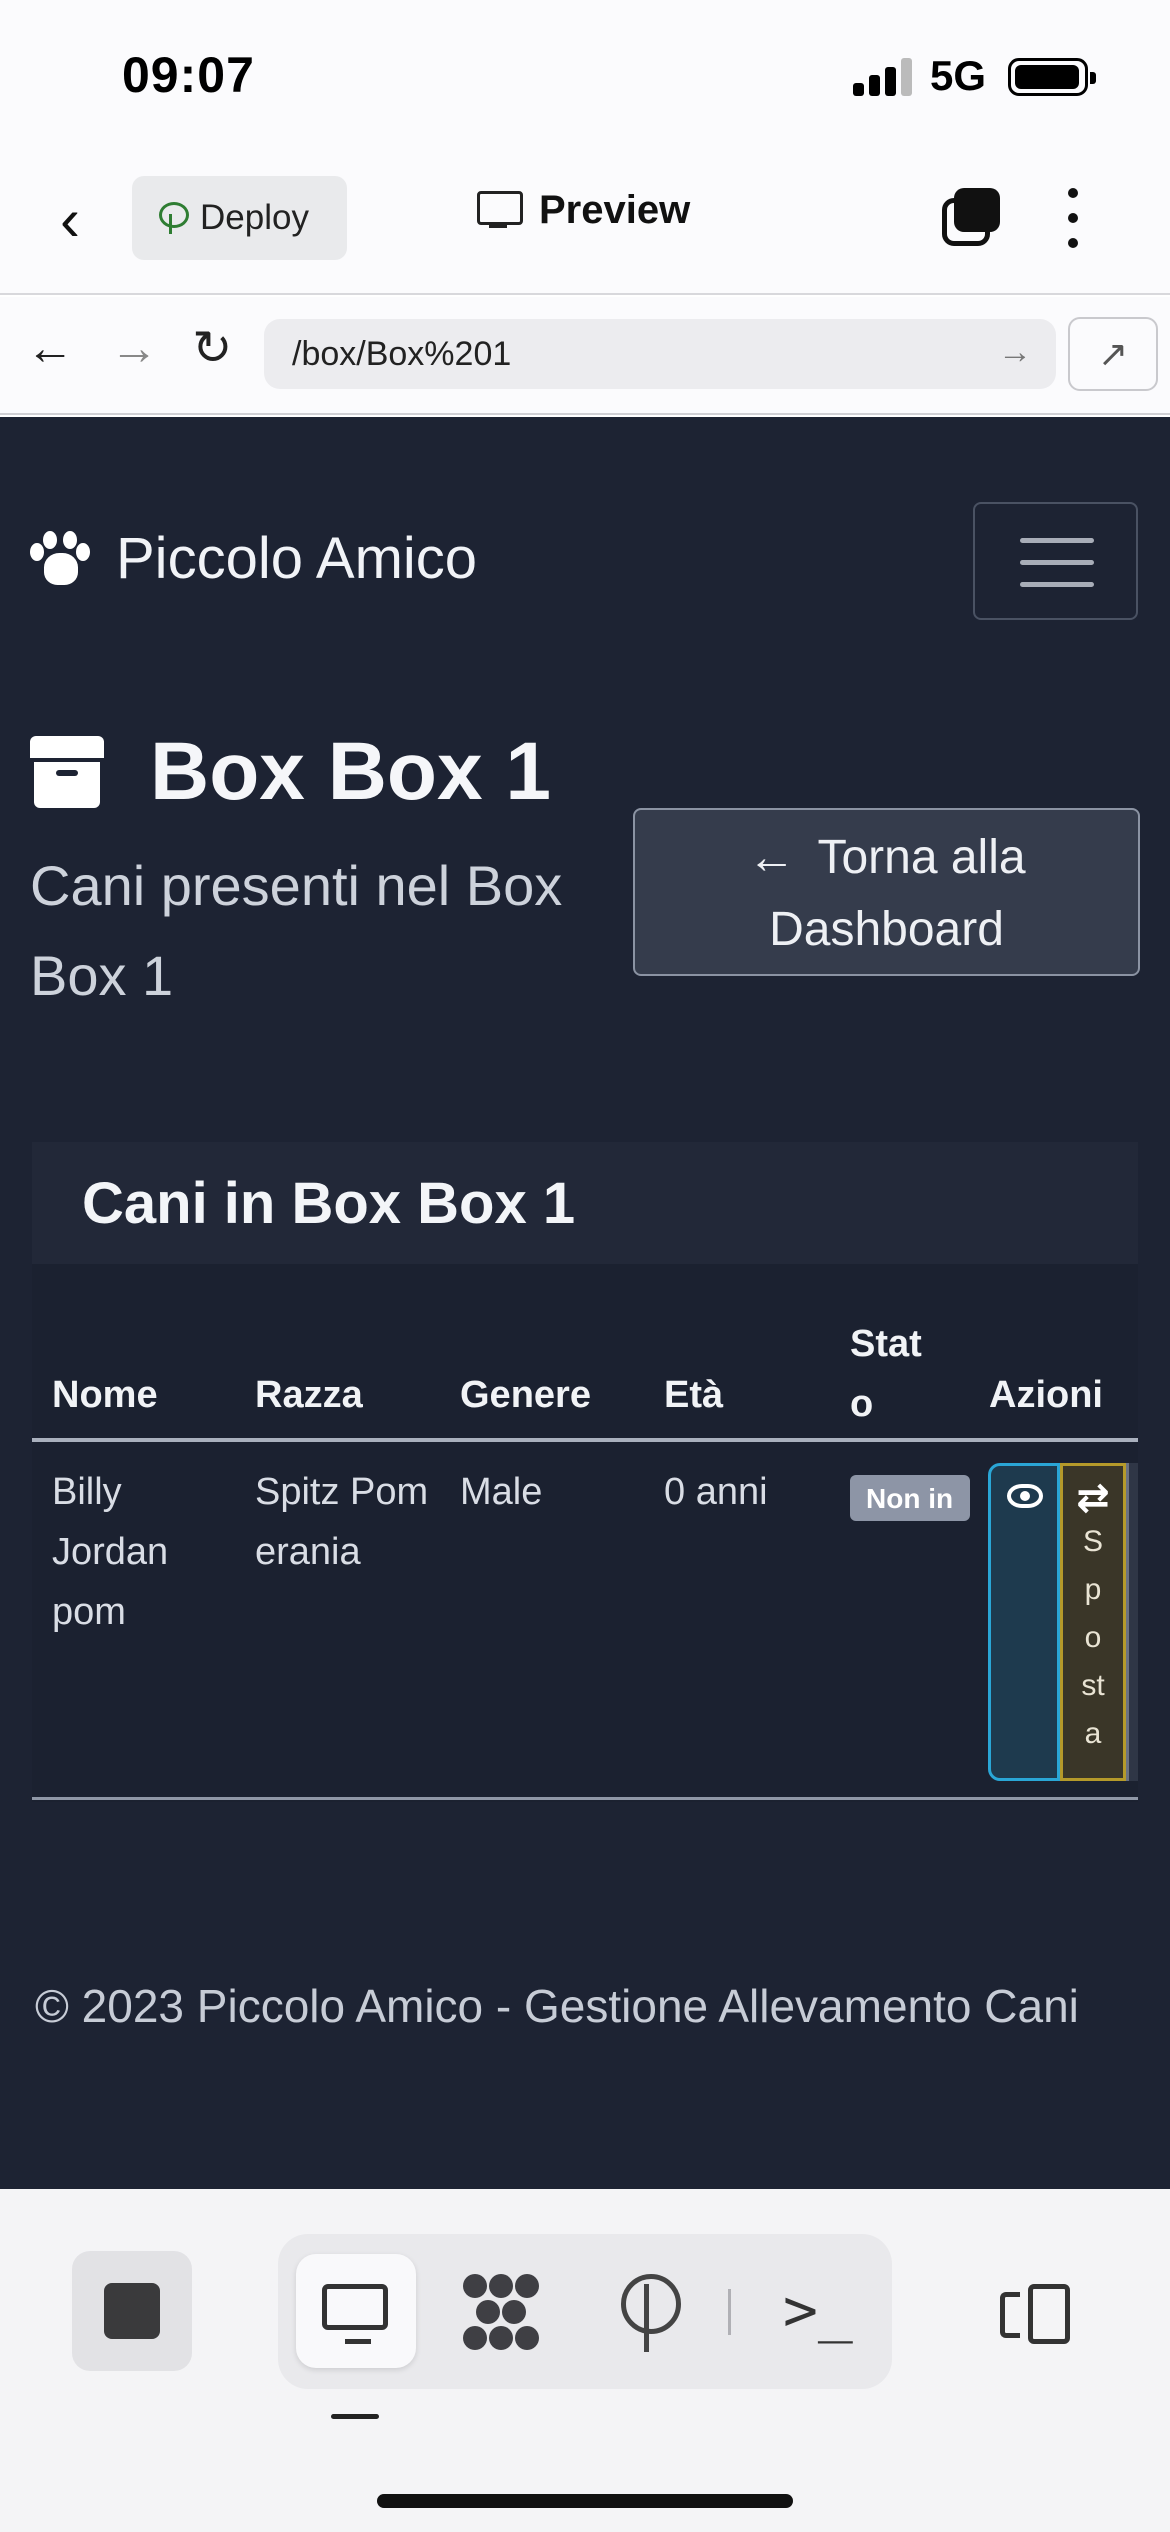 The height and width of the screenshot is (2532, 1170). I want to click on menu-toggle-button, so click(1055, 561).